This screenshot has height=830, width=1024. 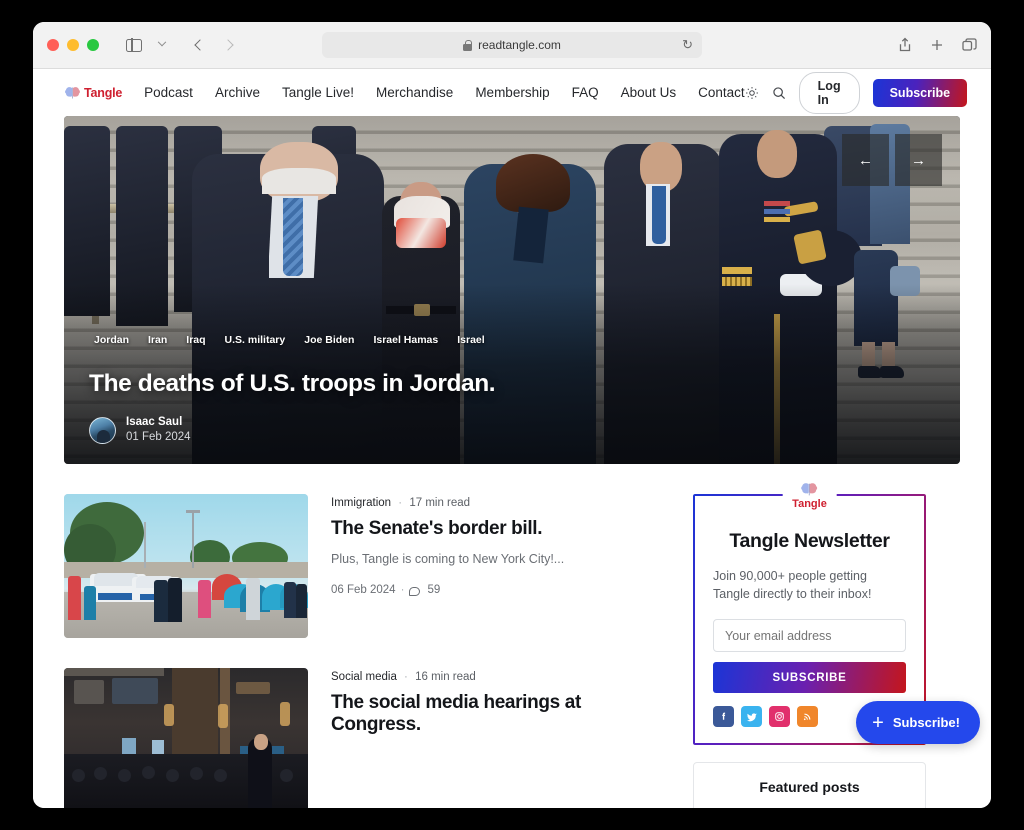 What do you see at coordinates (497, 714) in the screenshot?
I see `article-title: The social media hearings at Congress.` at bounding box center [497, 714].